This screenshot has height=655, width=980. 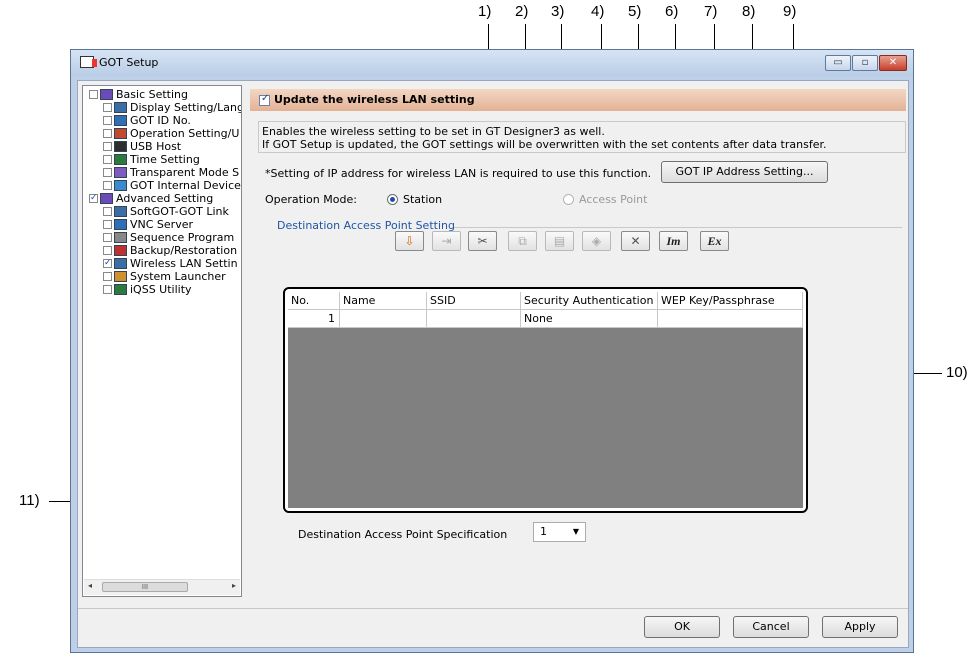 What do you see at coordinates (120, 289) in the screenshot?
I see `utility-icon` at bounding box center [120, 289].